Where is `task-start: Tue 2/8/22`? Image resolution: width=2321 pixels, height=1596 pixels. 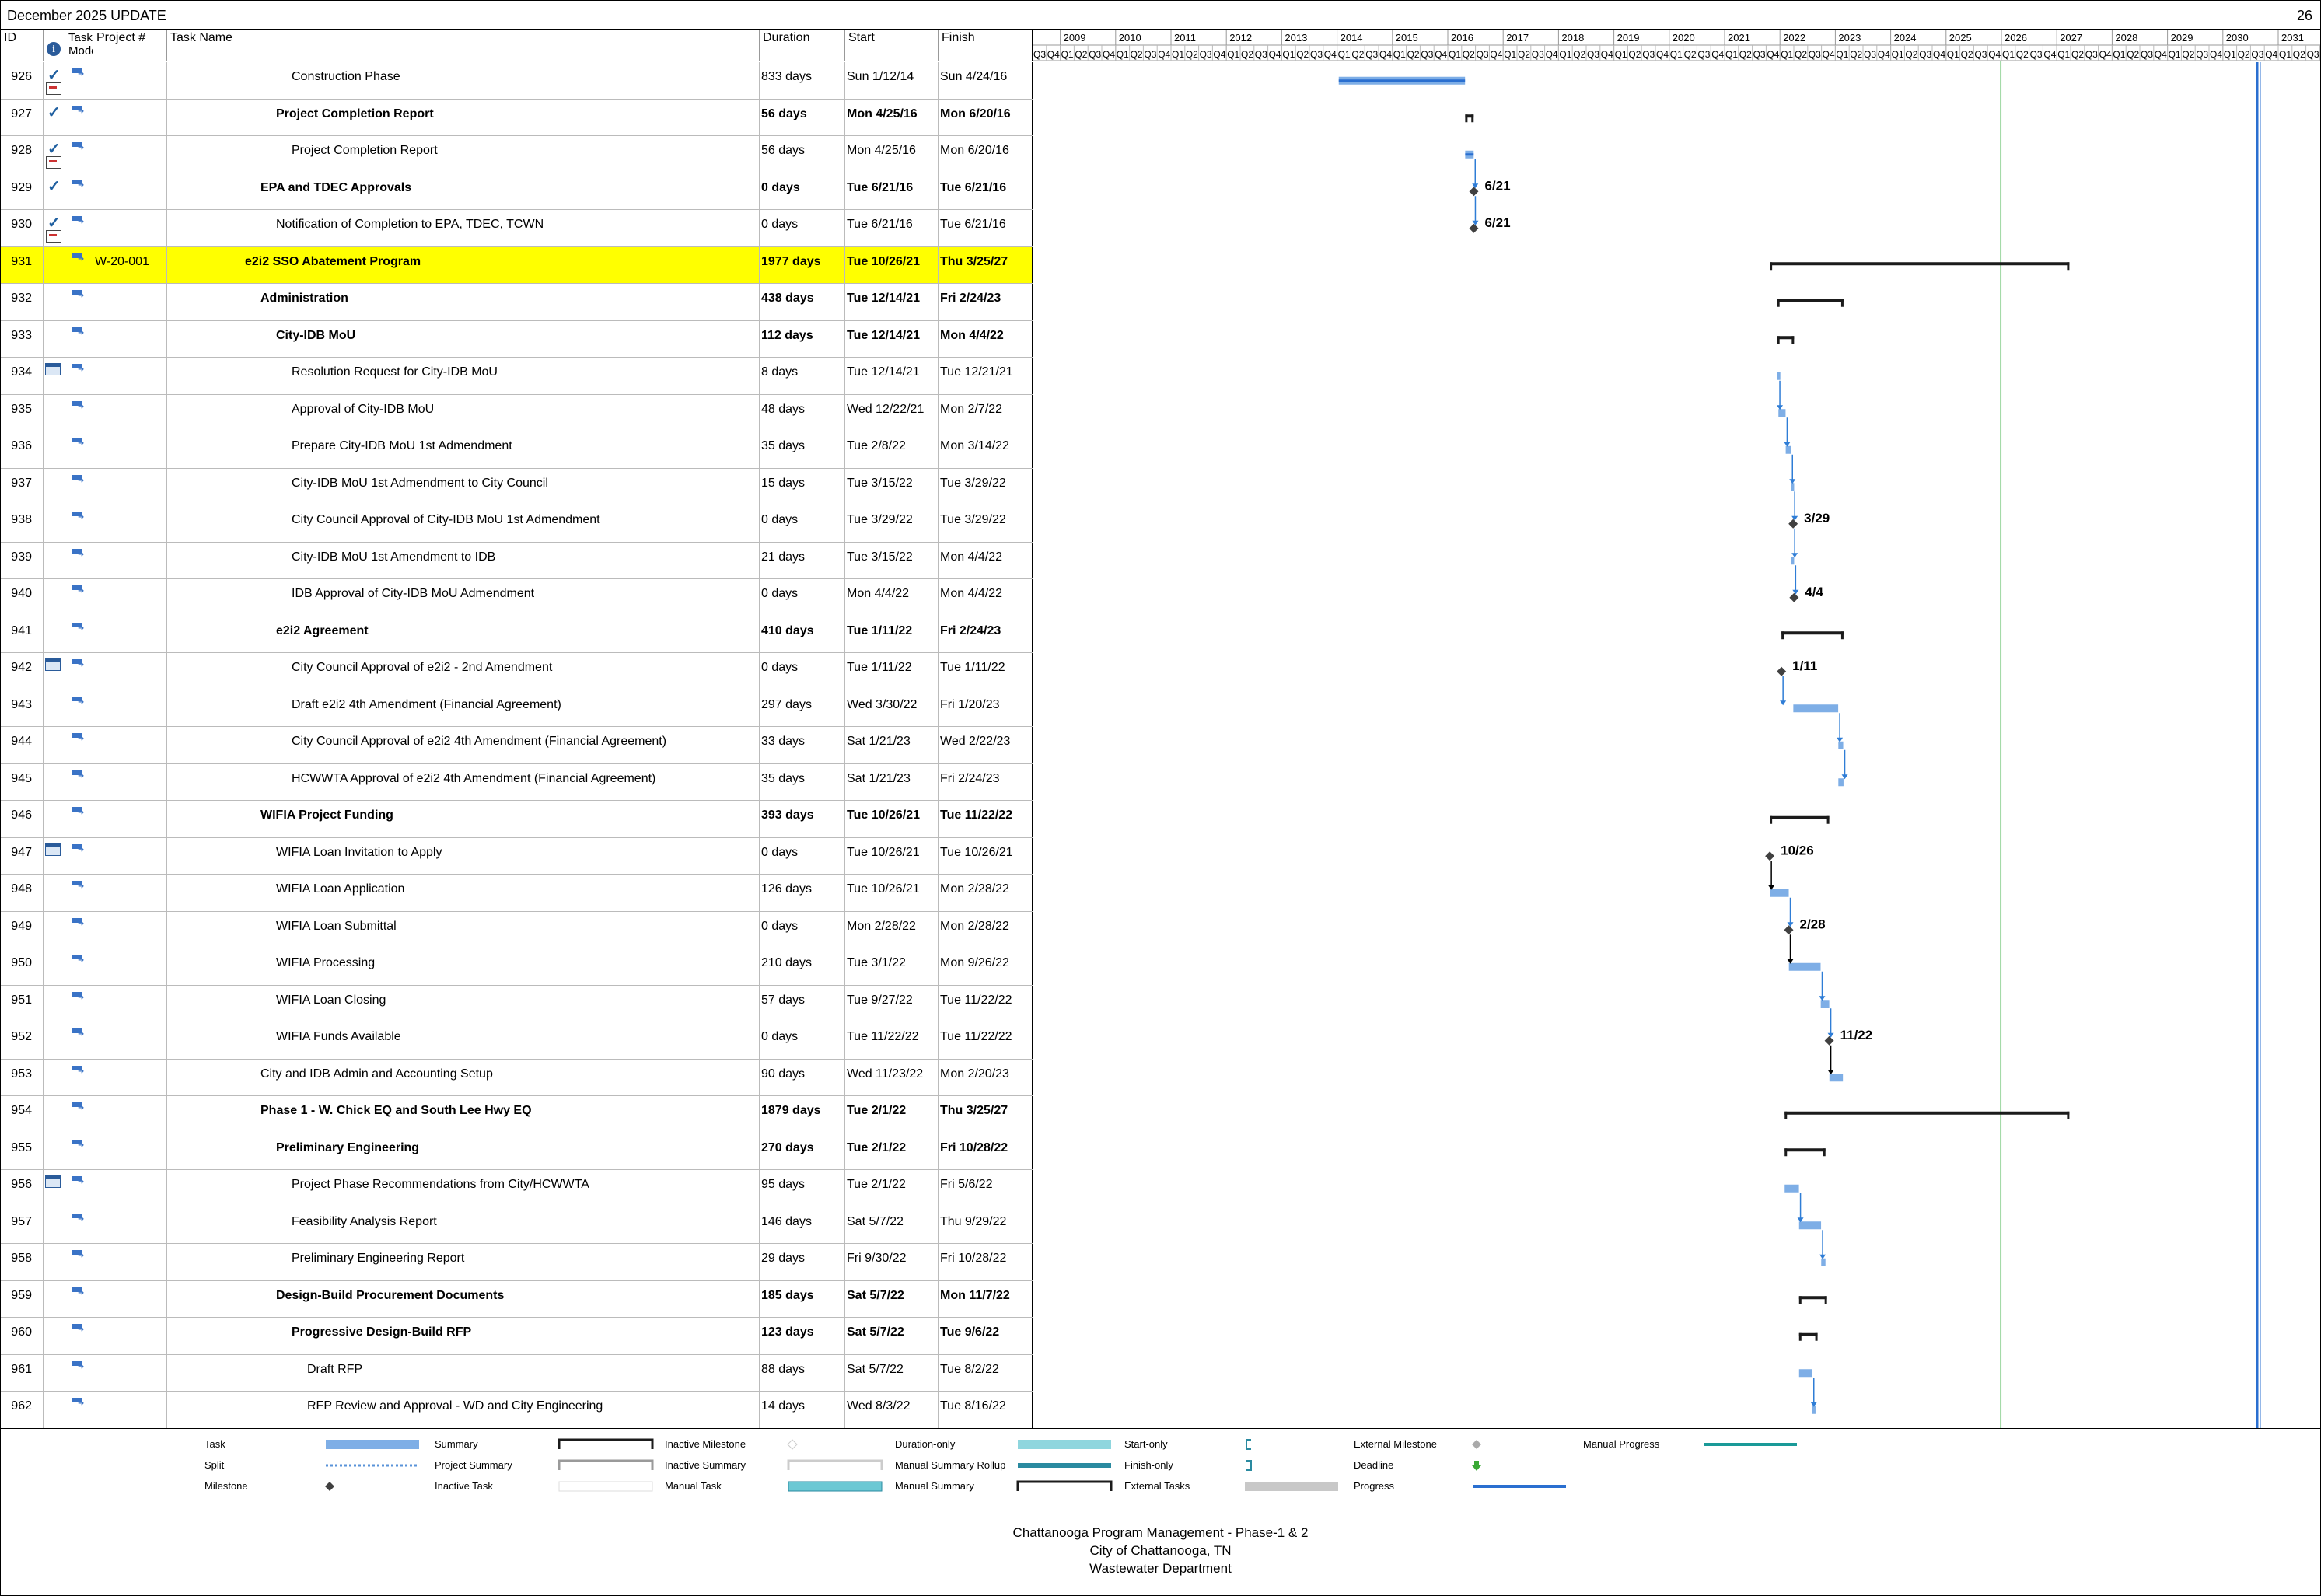
task-start: Tue 2/8/22 is located at coordinates (892, 450).